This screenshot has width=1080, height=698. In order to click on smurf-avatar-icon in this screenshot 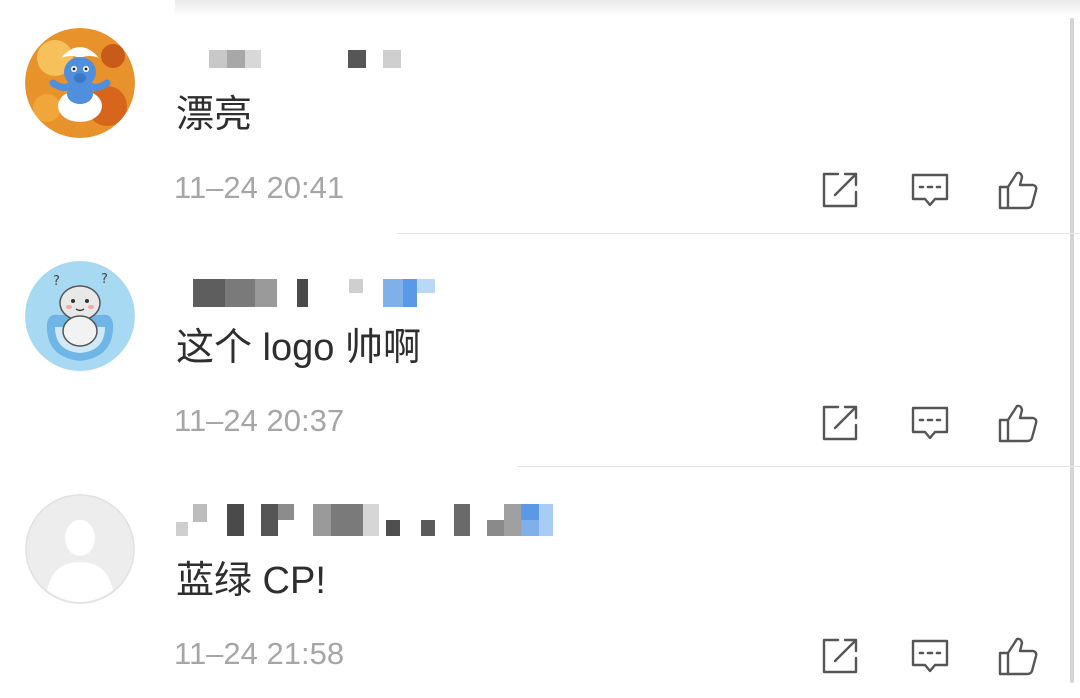, I will do `click(80, 83)`.